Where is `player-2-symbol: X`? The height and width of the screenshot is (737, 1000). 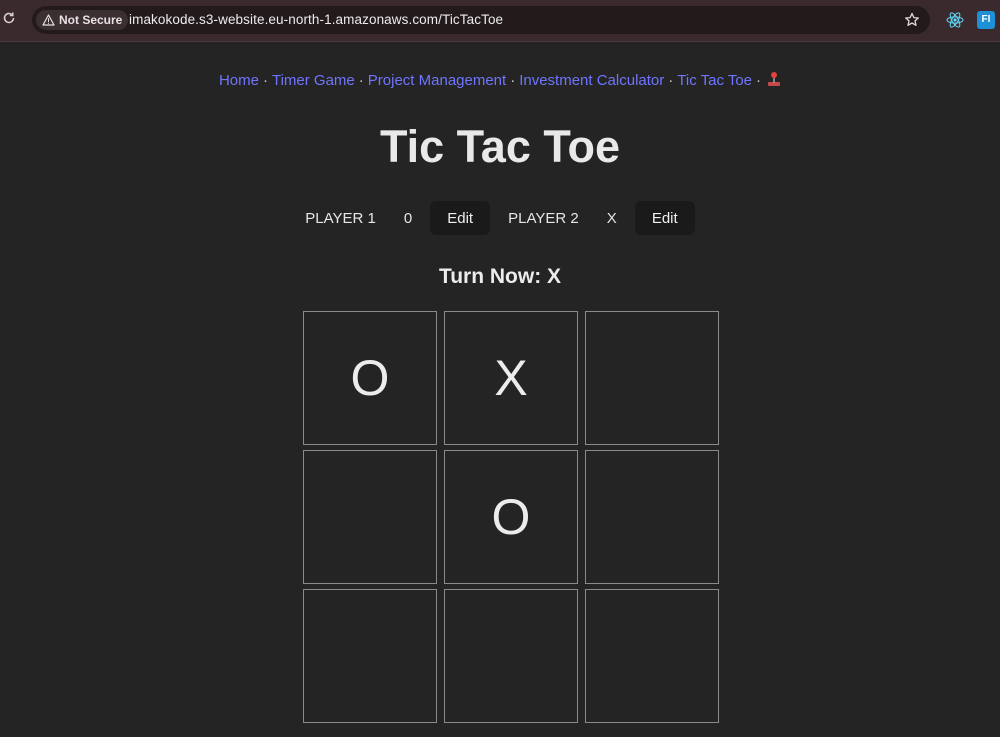 player-2-symbol: X is located at coordinates (611, 218).